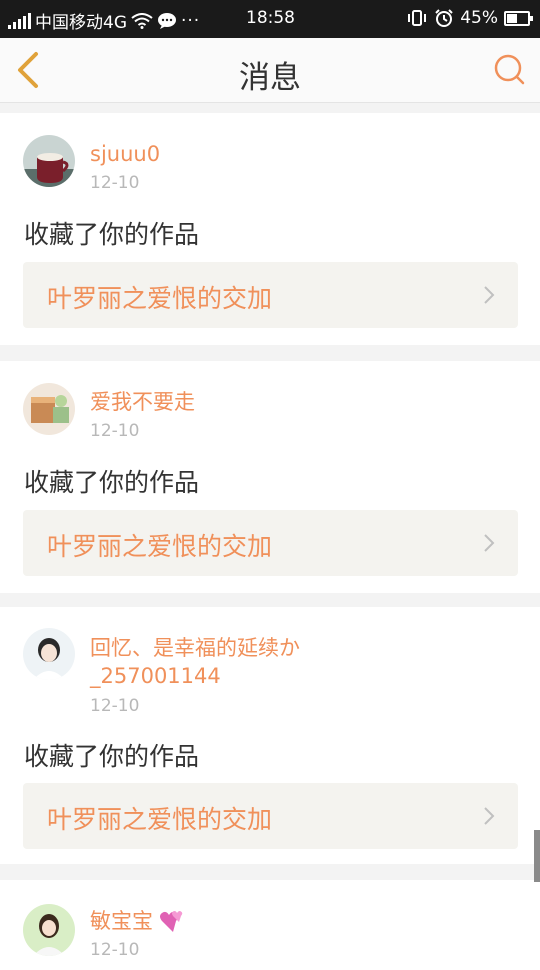 This screenshot has width=540, height=970. What do you see at coordinates (19, 20) in the screenshot?
I see `signal-icon` at bounding box center [19, 20].